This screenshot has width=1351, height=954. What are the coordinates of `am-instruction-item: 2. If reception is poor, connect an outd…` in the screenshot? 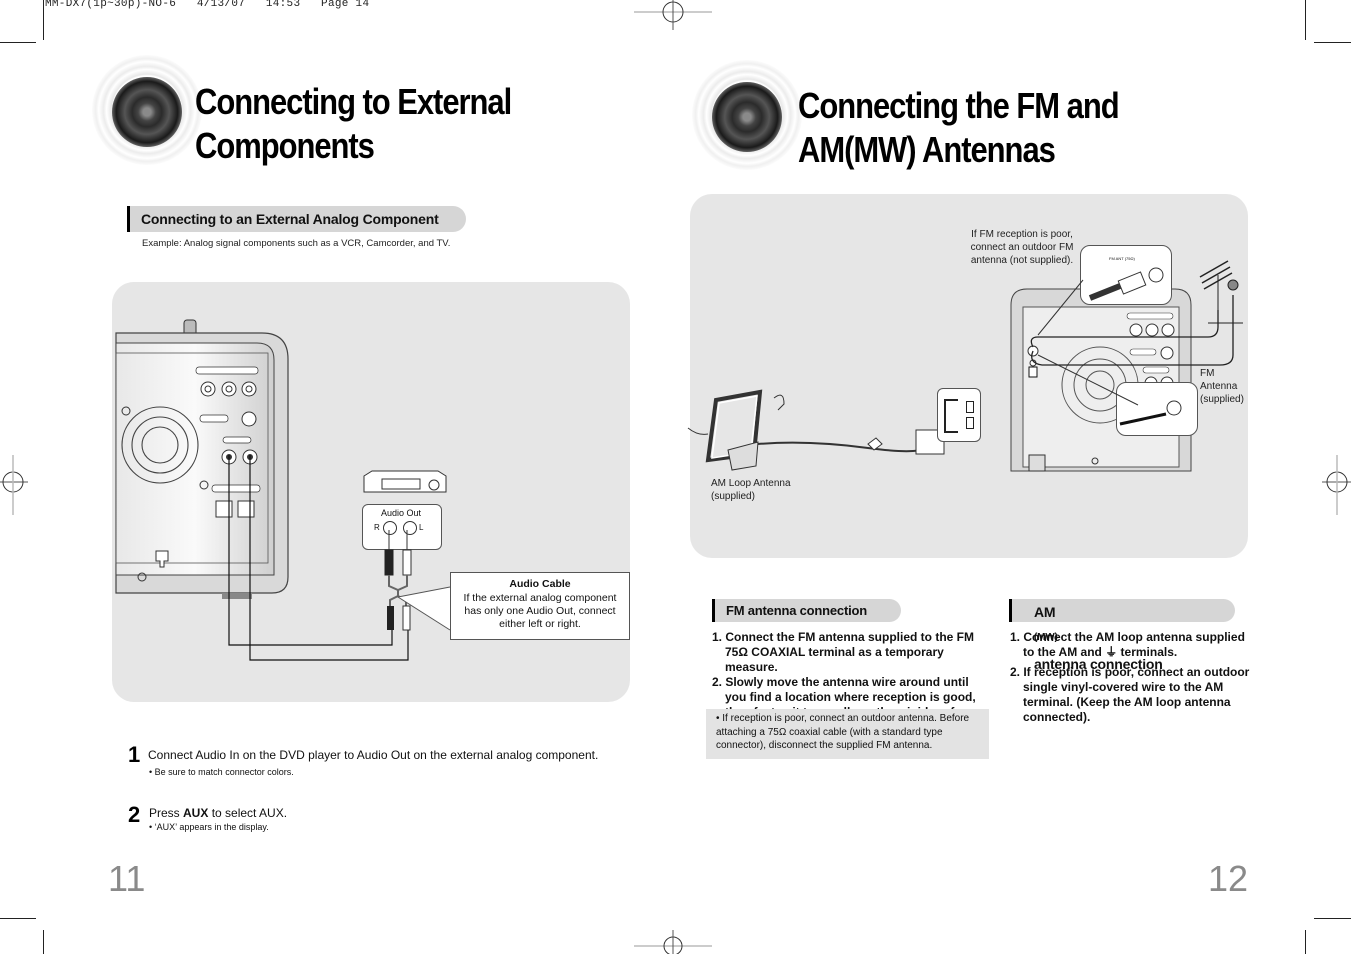 It's located at (1130, 694).